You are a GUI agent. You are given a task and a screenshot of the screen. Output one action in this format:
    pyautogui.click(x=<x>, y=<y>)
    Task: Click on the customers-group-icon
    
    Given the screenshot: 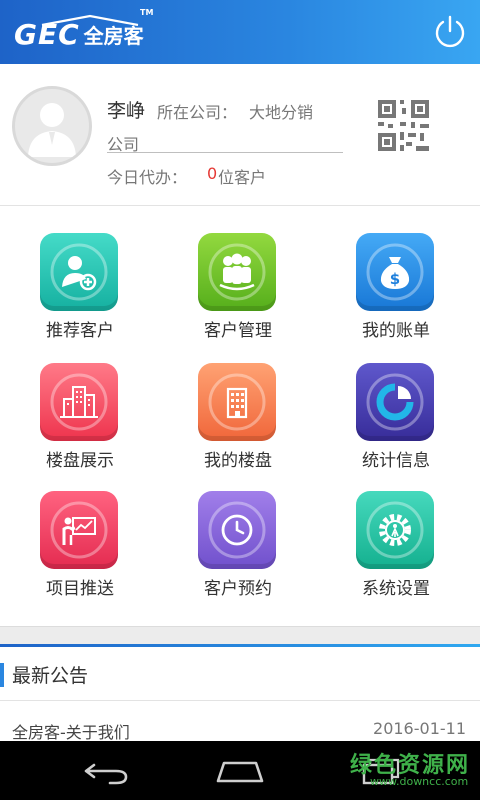 What is the action you would take?
    pyautogui.click(x=237, y=272)
    